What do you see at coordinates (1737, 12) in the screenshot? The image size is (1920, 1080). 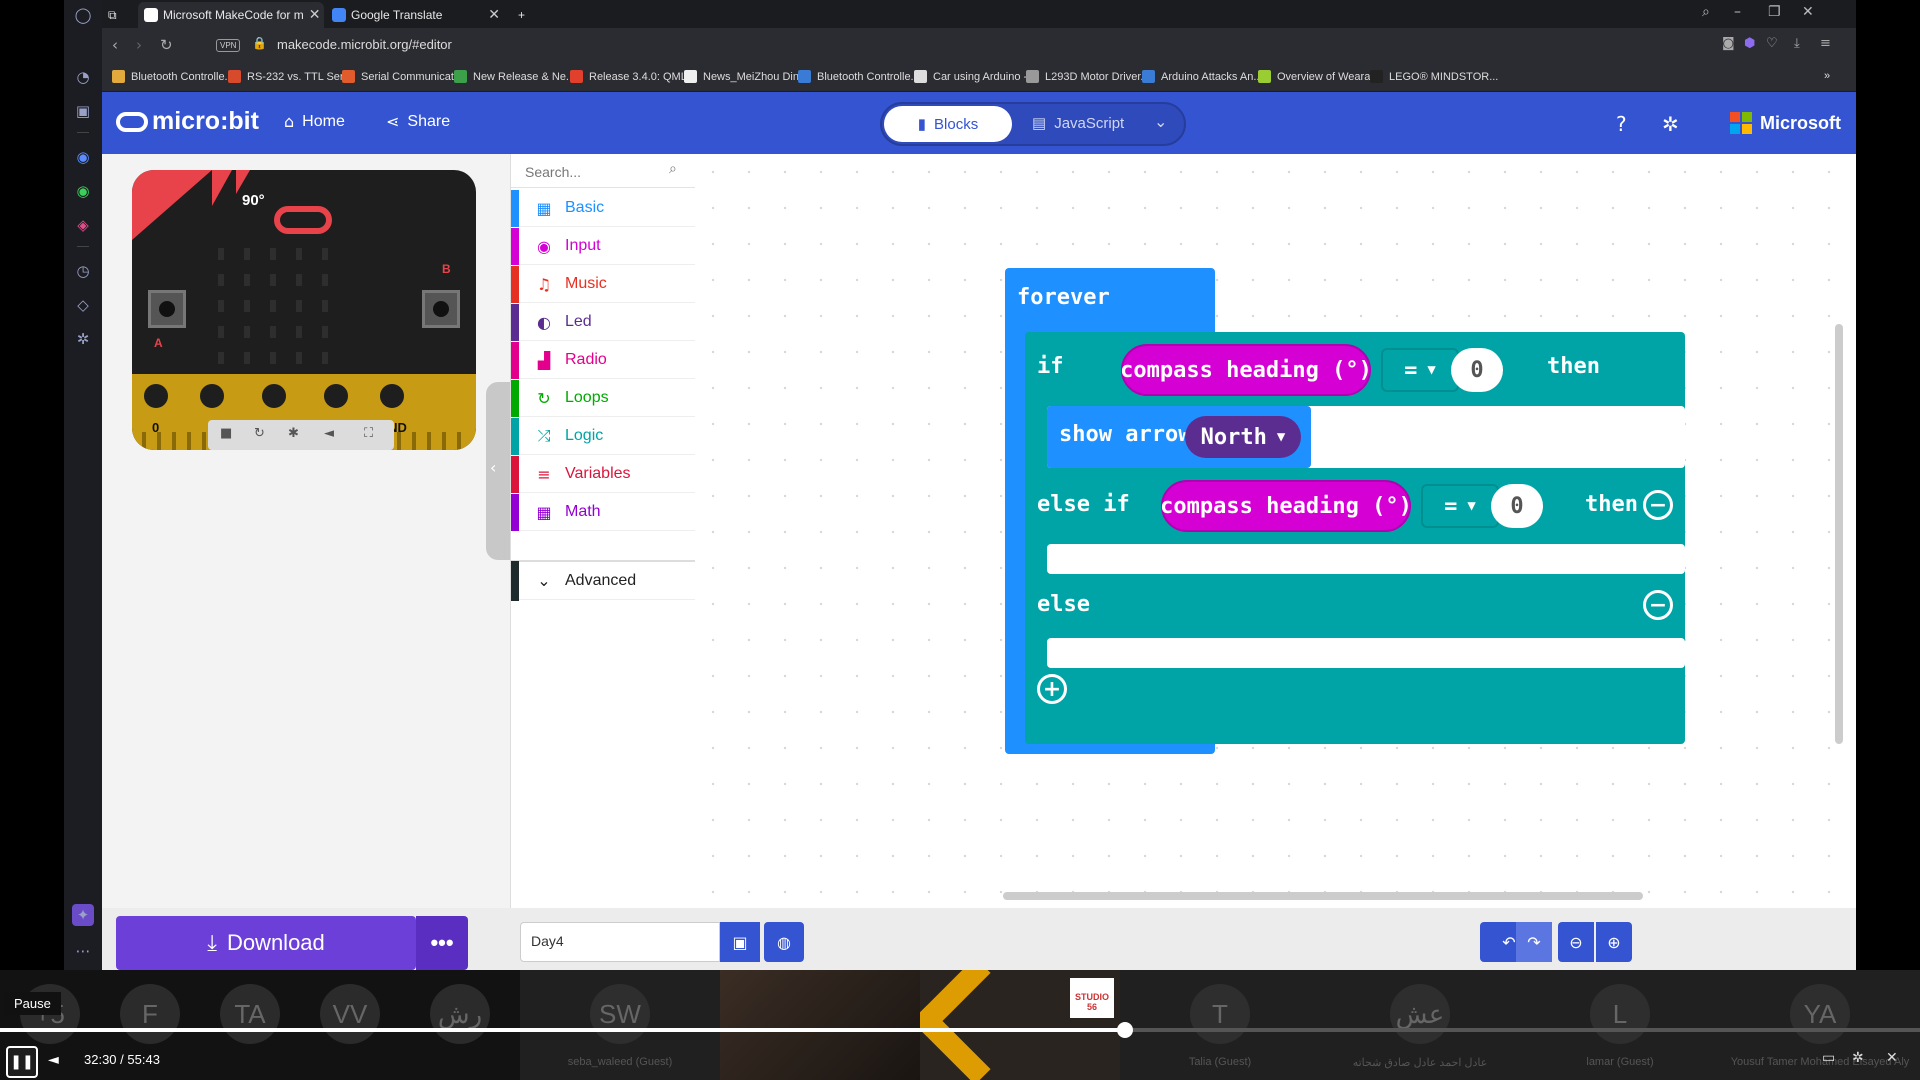 I see `minimize-icon: –` at bounding box center [1737, 12].